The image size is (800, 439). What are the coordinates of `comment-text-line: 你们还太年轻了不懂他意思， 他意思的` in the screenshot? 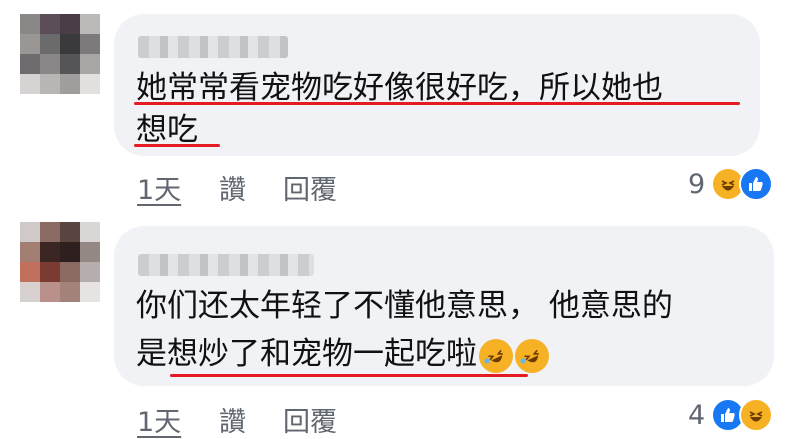 It's located at (404, 306).